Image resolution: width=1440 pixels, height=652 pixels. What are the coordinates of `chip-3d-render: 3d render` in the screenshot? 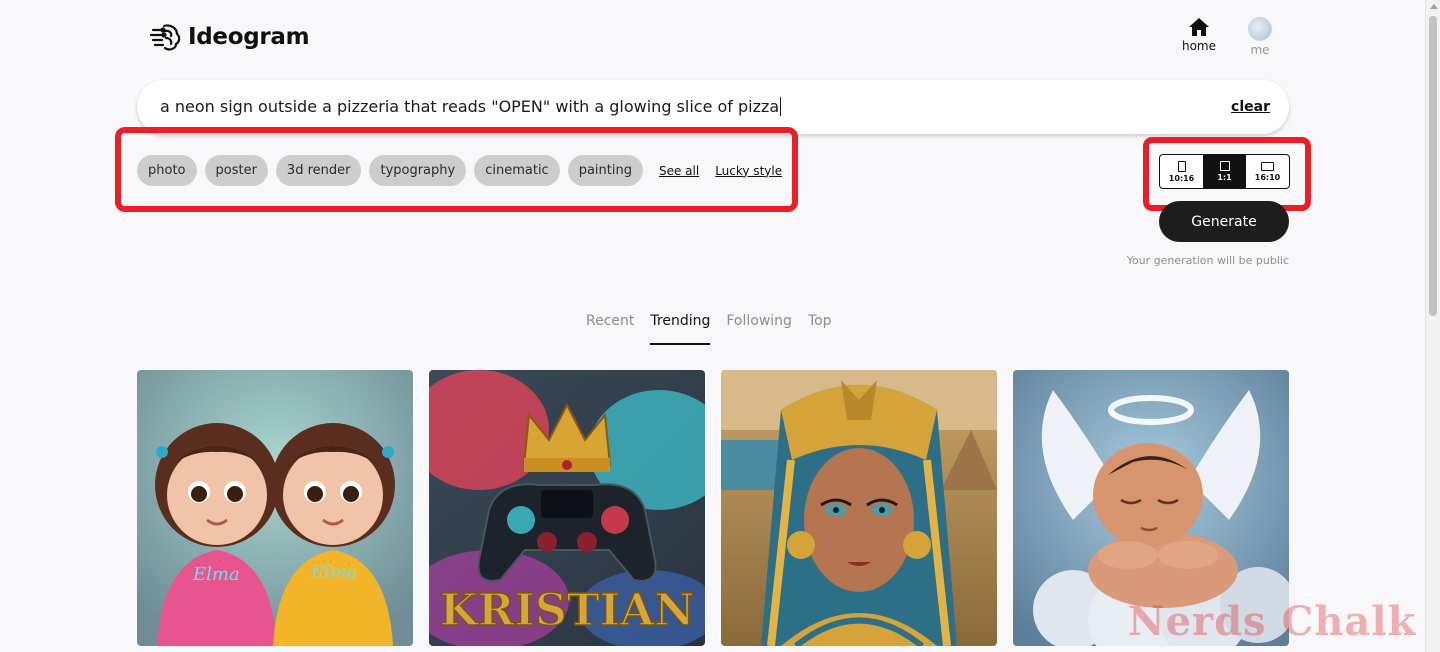 It's located at (318, 170).